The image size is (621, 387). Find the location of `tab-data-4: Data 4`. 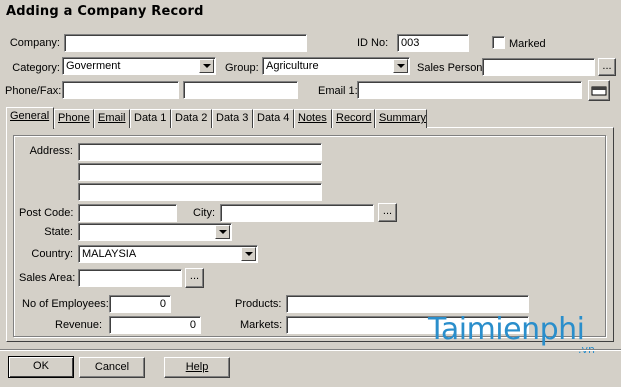

tab-data-4: Data 4 is located at coordinates (273, 118).